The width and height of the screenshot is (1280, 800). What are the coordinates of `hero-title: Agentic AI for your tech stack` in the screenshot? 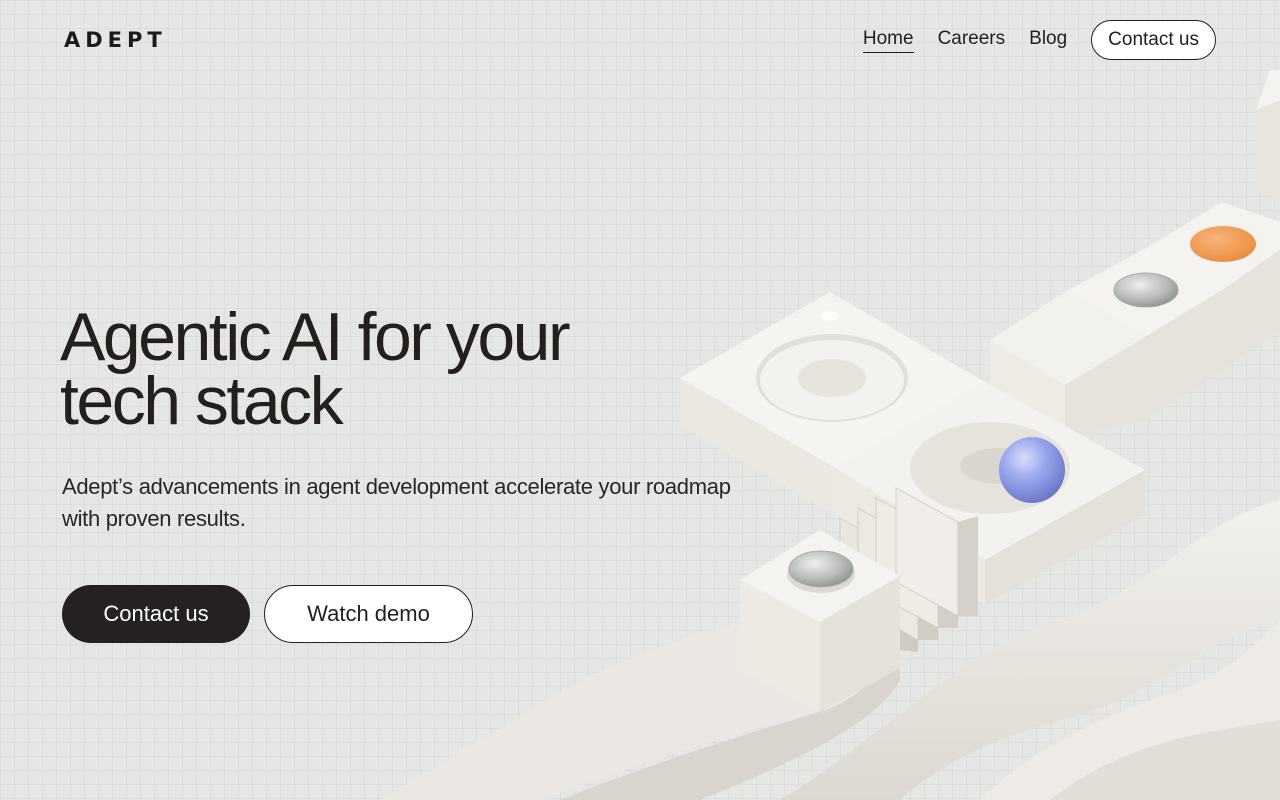 It's located at (410, 369).